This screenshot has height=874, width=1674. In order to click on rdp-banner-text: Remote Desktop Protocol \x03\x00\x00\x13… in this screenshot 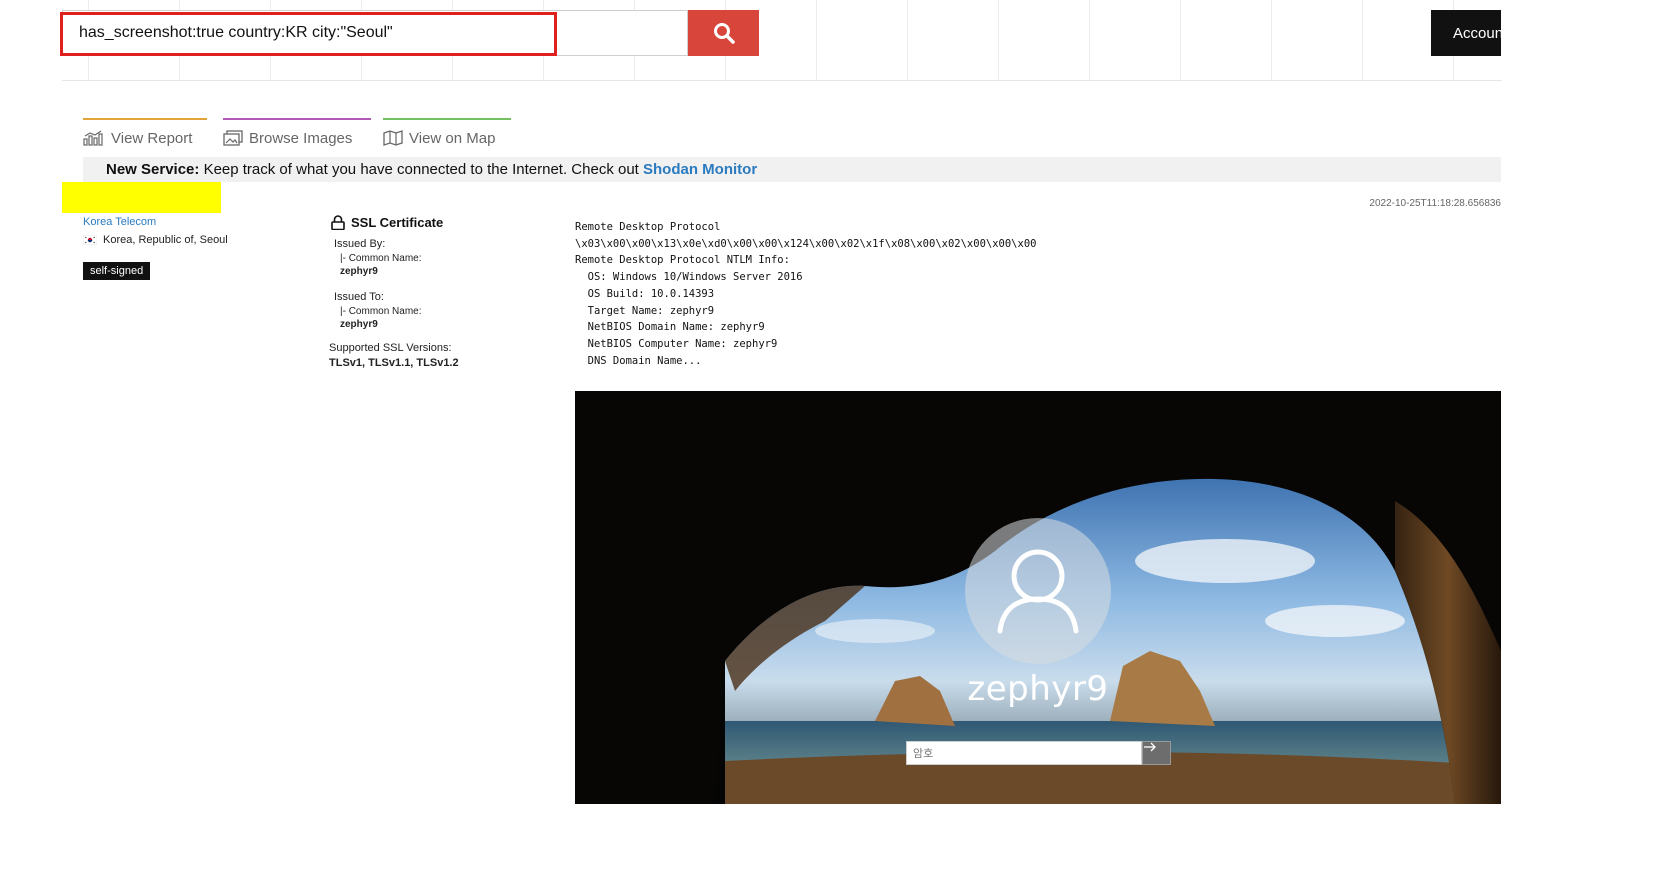, I will do `click(806, 294)`.